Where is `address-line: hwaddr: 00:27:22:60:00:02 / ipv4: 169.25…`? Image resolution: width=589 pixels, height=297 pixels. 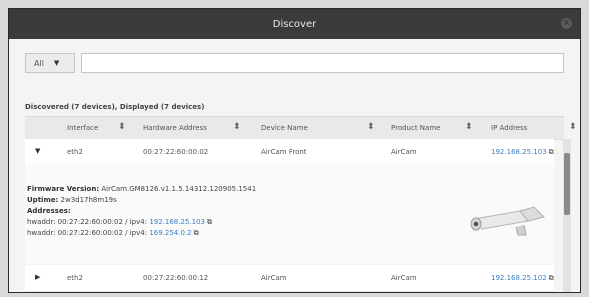 address-line: hwaddr: 00:27:22:60:00:02 / ipv4: 169.25… is located at coordinates (113, 233).